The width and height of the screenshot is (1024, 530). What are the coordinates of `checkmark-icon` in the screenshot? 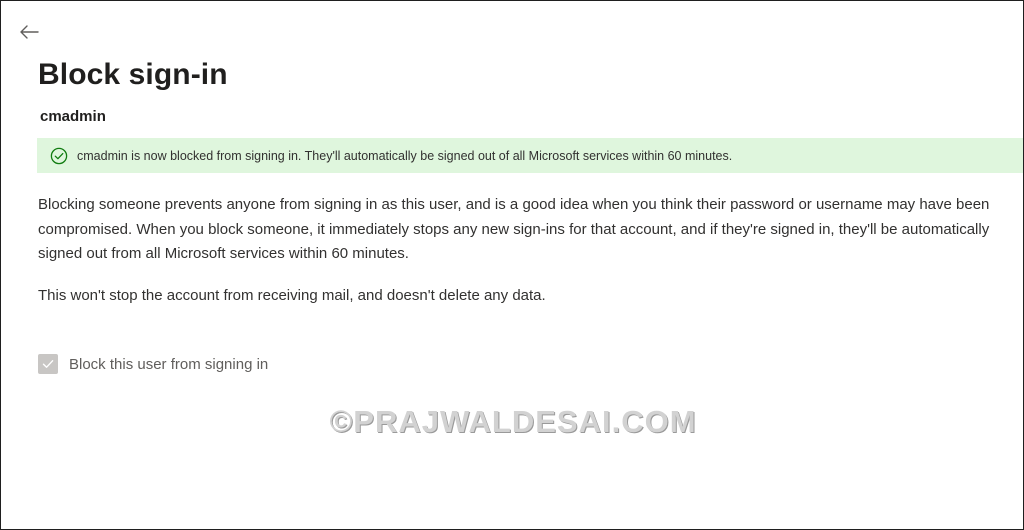 It's located at (48, 364).